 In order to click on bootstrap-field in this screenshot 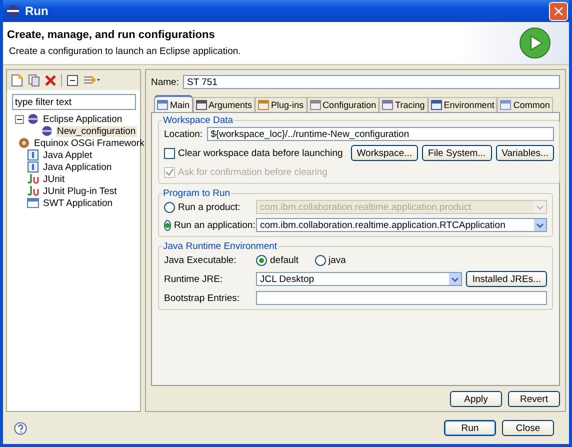, I will do `click(401, 298)`.